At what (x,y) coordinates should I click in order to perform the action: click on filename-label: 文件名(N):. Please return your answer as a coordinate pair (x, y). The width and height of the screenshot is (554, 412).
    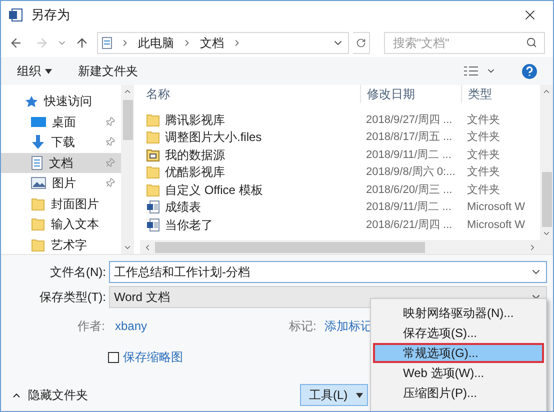
    Looking at the image, I should click on (78, 272).